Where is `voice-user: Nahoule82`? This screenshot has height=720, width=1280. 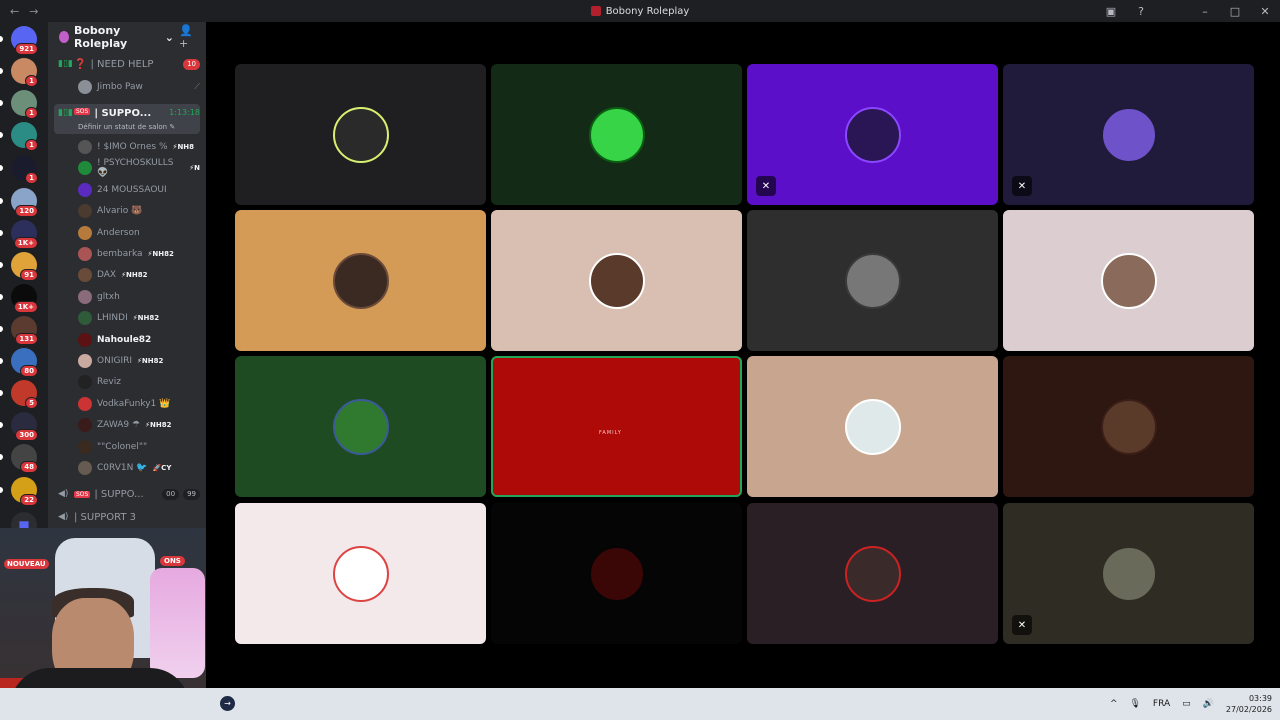 voice-user: Nahoule82 is located at coordinates (139, 340).